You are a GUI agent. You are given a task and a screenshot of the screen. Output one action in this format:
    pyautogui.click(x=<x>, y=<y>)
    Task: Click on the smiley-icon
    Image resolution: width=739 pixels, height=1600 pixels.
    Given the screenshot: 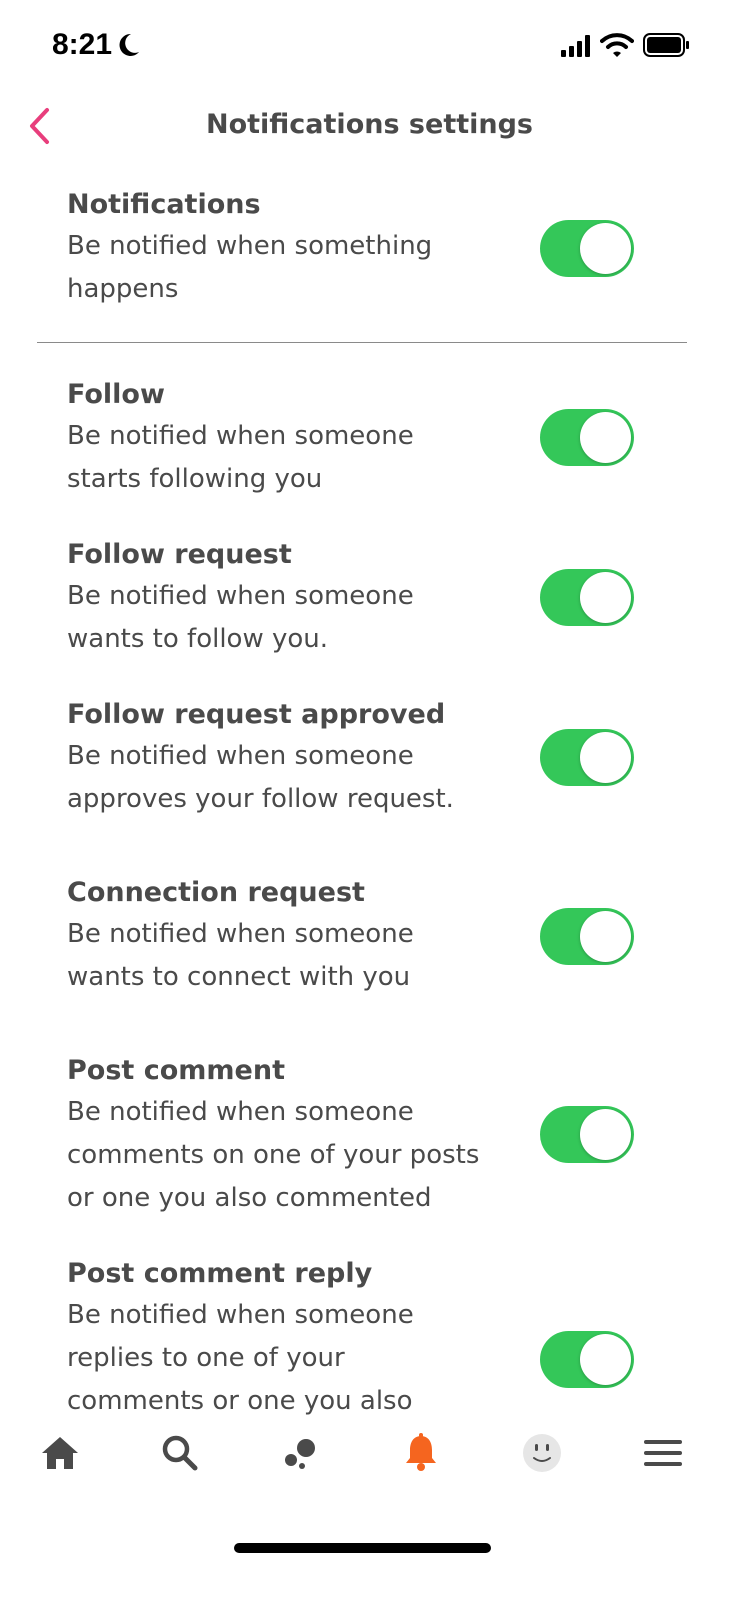 What is the action you would take?
    pyautogui.click(x=542, y=1455)
    